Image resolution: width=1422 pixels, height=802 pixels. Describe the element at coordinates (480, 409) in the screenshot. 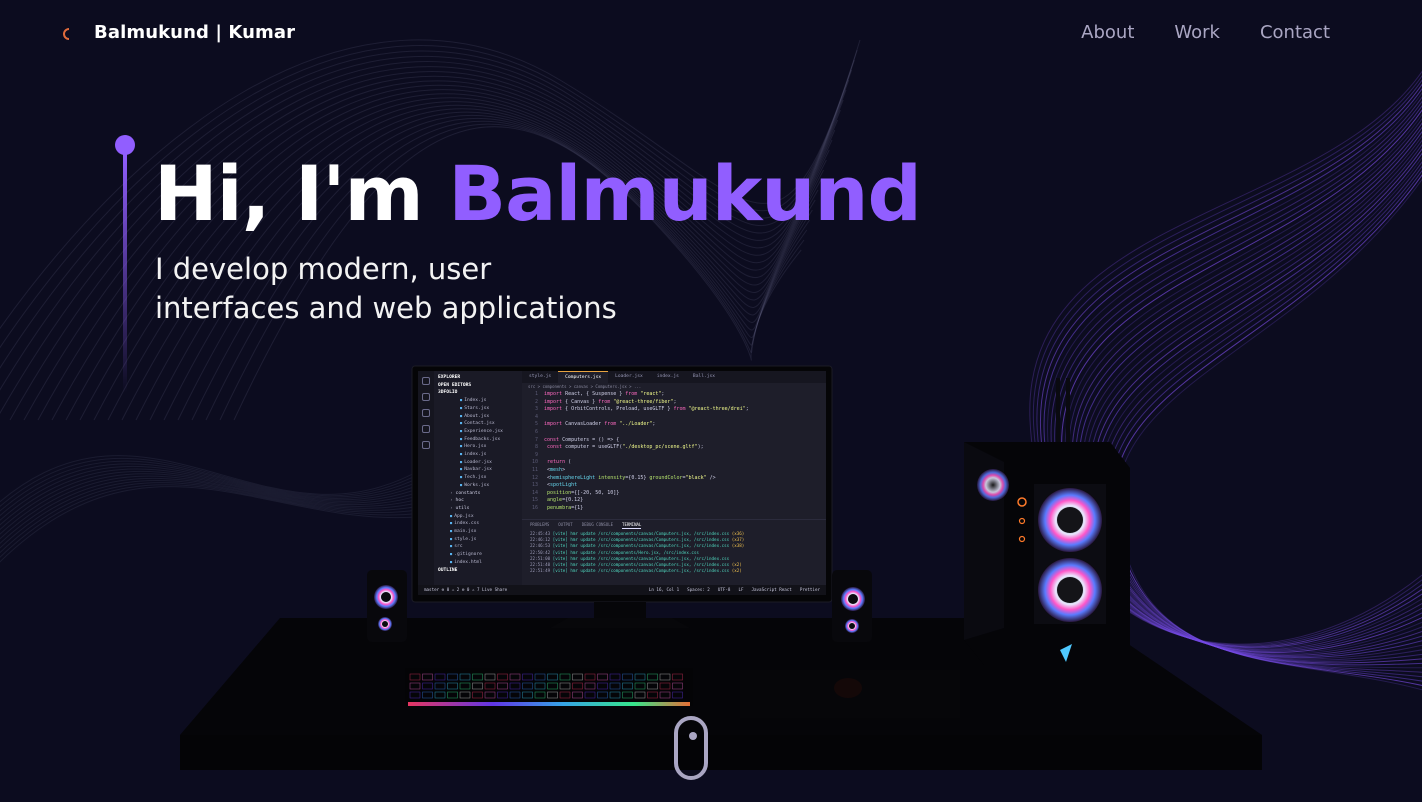

I see `explorer-file: Stars.jsx` at that location.